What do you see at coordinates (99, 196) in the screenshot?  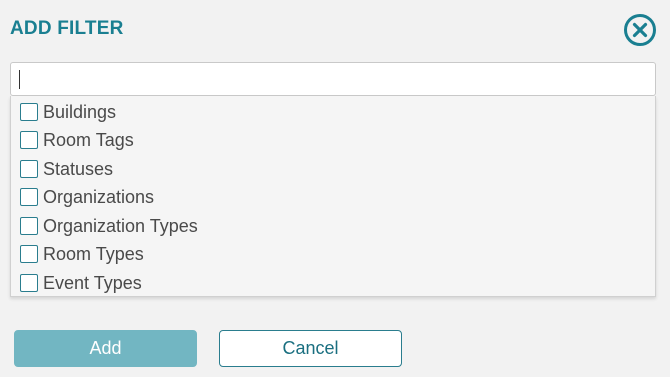 I see `option-label: Organizations` at bounding box center [99, 196].